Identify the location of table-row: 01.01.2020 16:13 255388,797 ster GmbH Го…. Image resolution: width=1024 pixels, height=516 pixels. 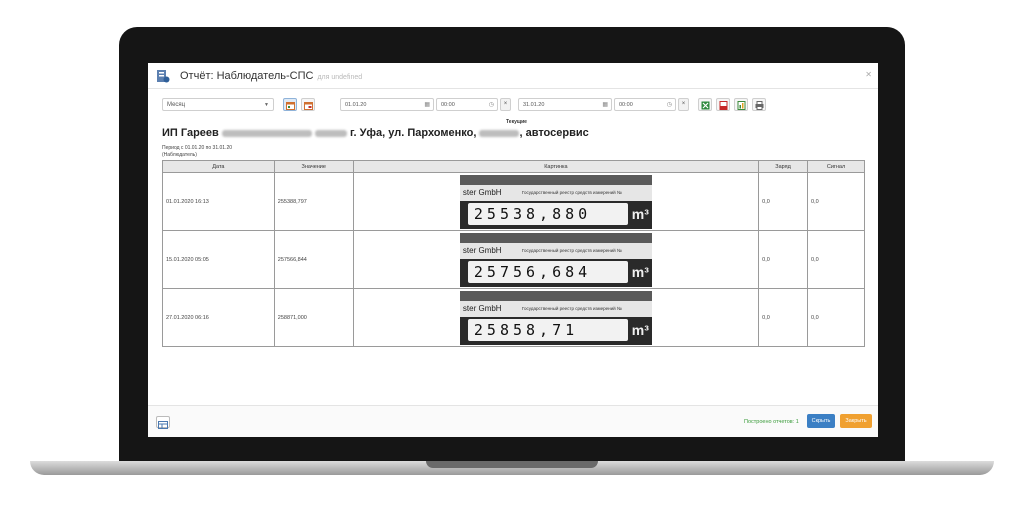
(513, 201).